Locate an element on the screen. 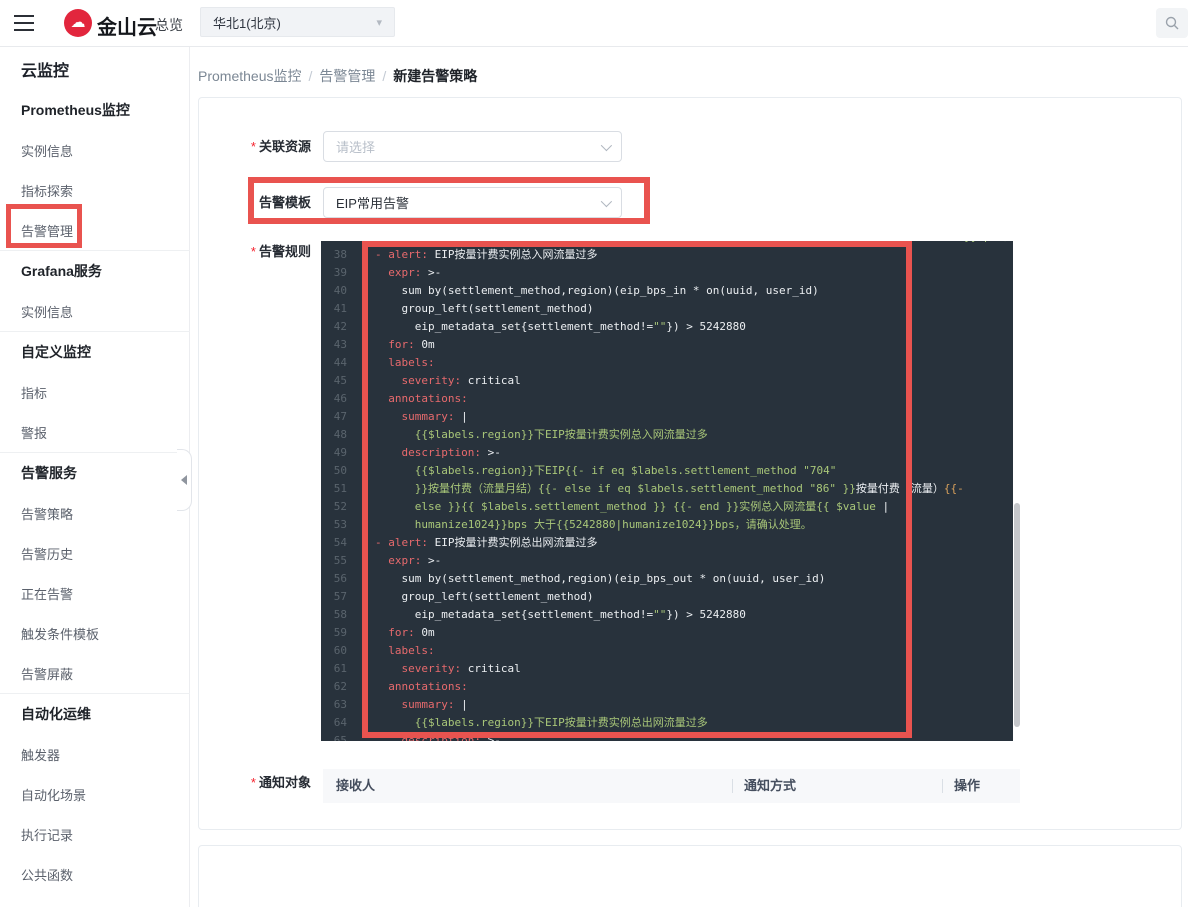 This screenshot has height=907, width=1188. sidebar-item-automation-scenes: 自动化场景 is located at coordinates (105, 794).